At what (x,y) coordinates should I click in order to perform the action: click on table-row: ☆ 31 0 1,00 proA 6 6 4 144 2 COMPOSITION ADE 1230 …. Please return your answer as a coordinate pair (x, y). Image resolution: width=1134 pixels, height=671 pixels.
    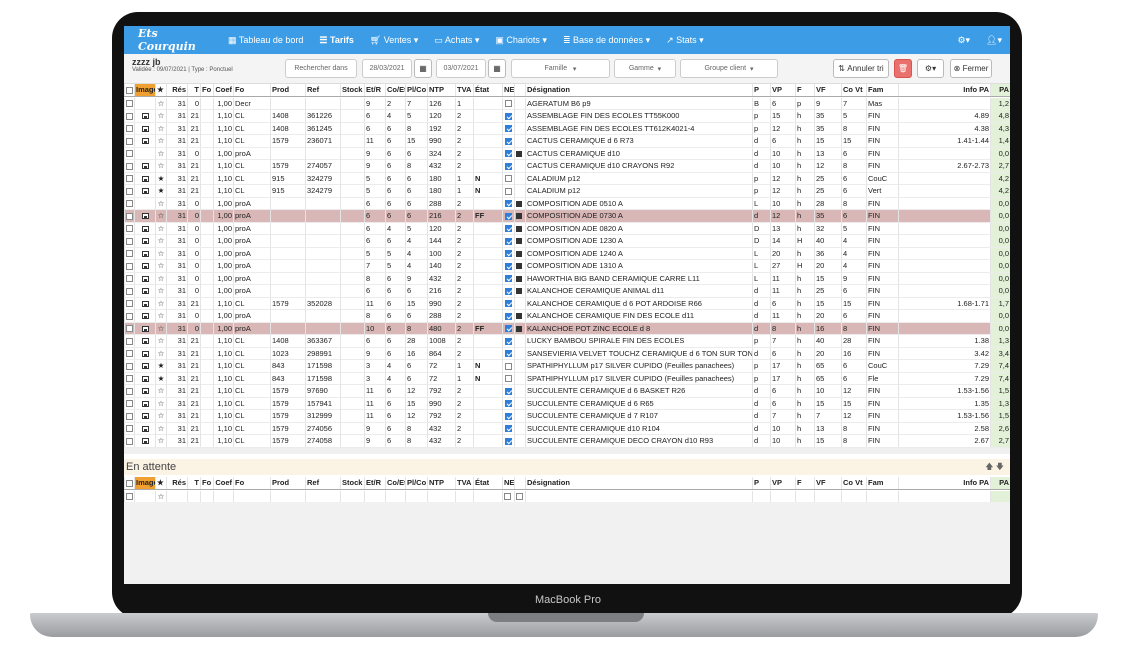
    Looking at the image, I should click on (567, 241).